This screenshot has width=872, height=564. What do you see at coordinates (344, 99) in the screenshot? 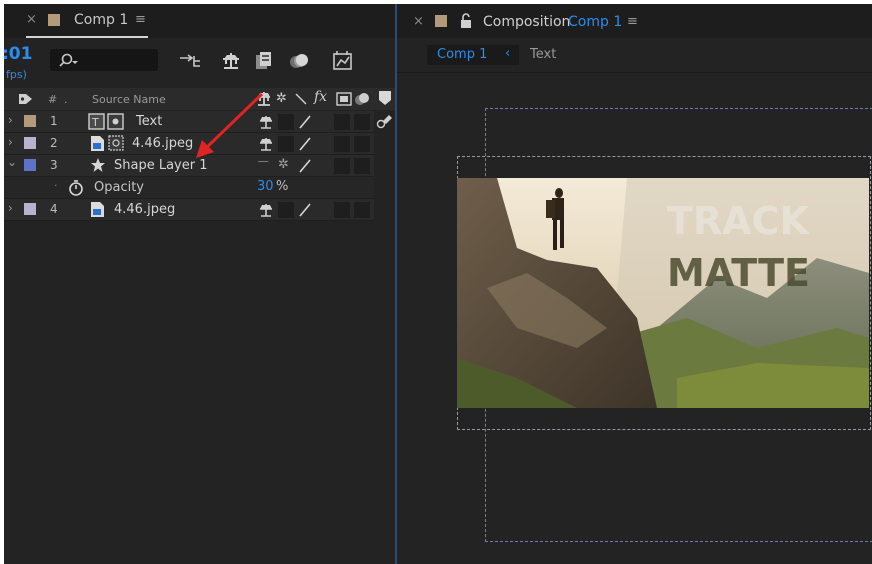
I see `frame-blend-switch-header-icon` at bounding box center [344, 99].